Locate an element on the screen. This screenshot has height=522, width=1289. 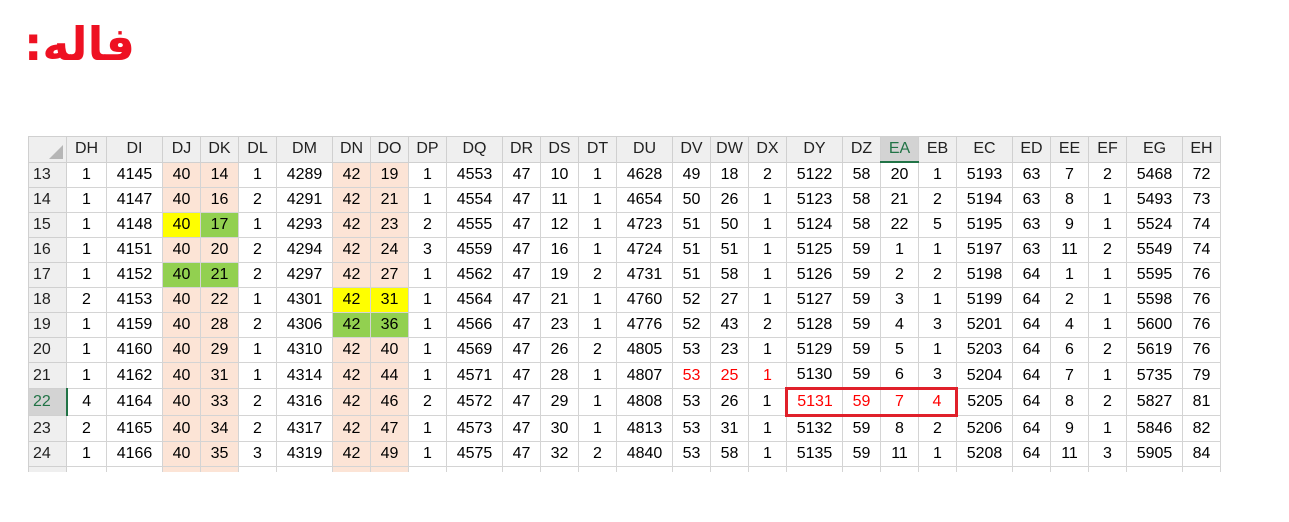
row-header: 21 is located at coordinates (47, 375).